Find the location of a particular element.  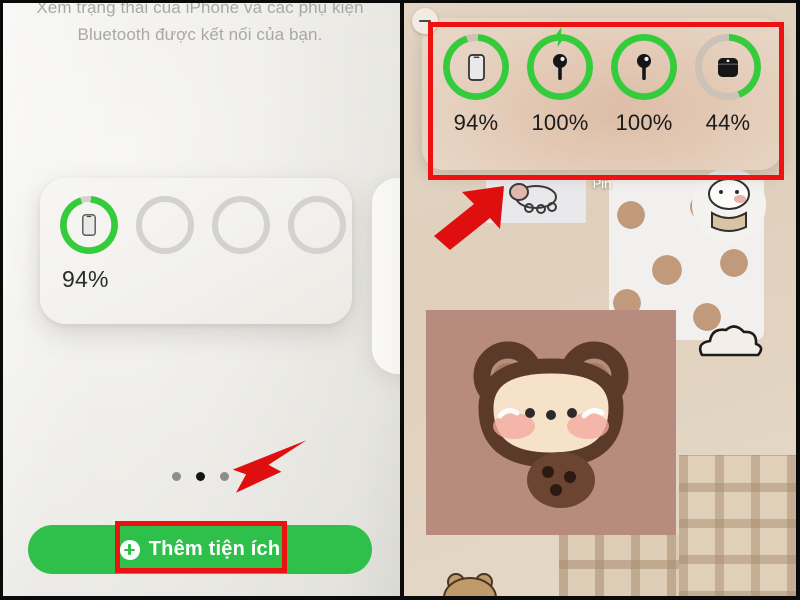

screen-edge-left is located at coordinates (1, 300).